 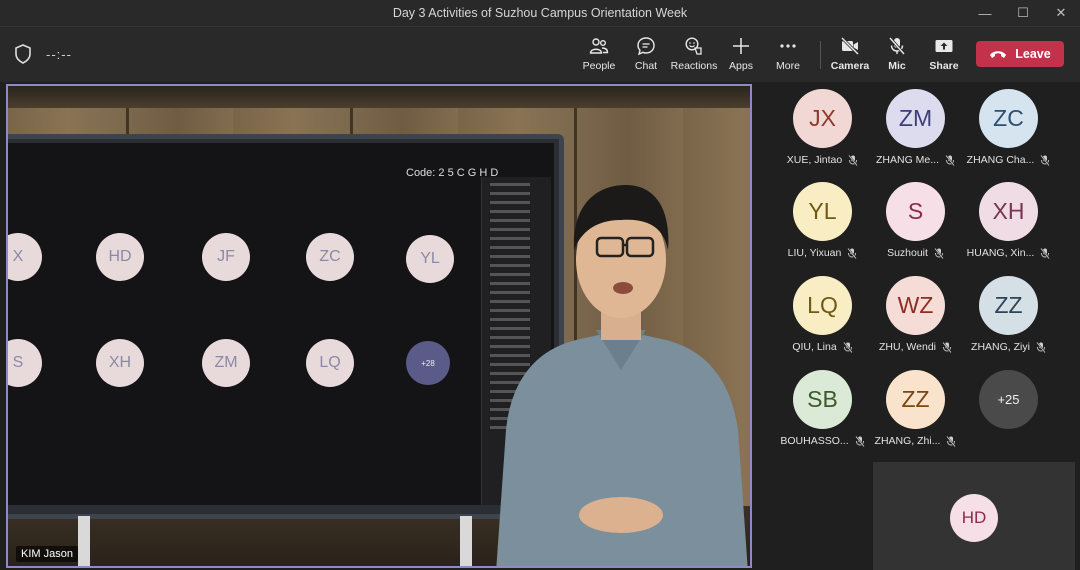 I want to click on self-avatar: HD, so click(x=974, y=518).